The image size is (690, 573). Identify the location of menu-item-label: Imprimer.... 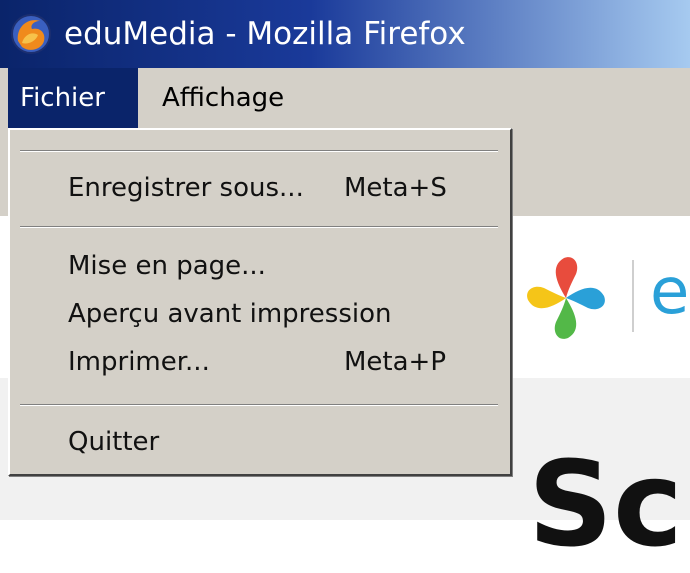
(139, 362).